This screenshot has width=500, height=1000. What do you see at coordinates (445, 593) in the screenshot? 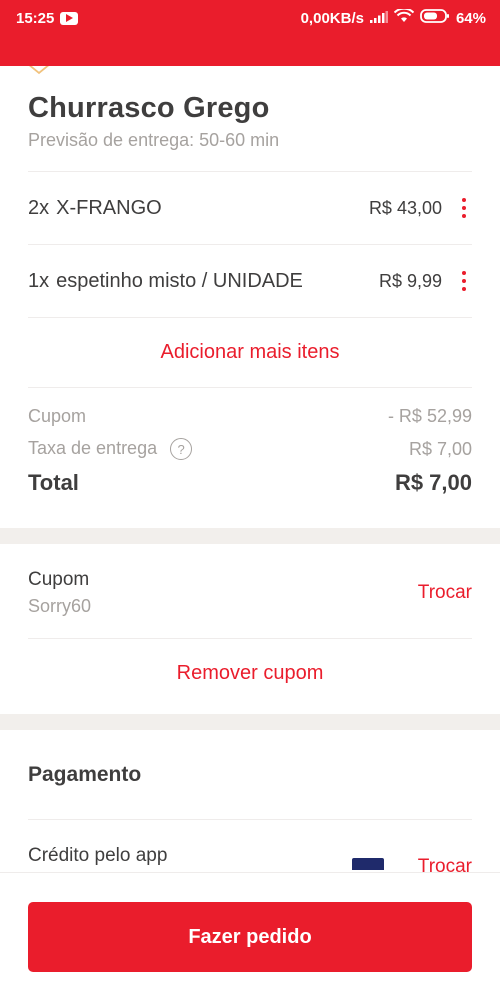
I see `change-coupon-button: Trocar` at bounding box center [445, 593].